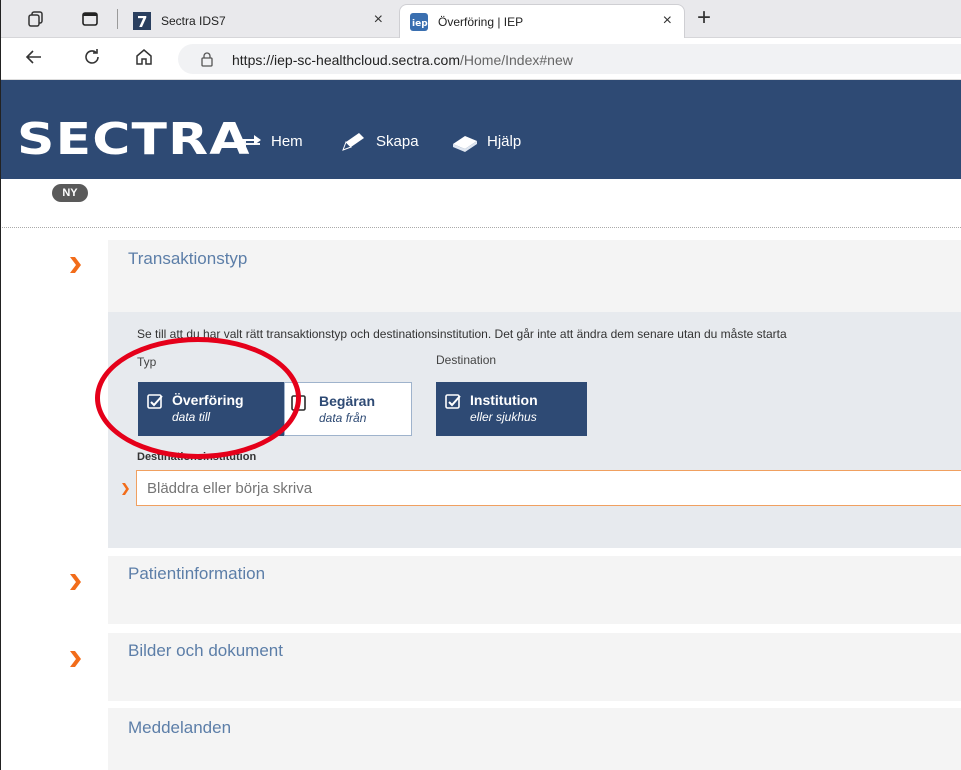 This screenshot has height=770, width=961. Describe the element at coordinates (347, 401) in the screenshot. I see `option-title: Begäran` at that location.